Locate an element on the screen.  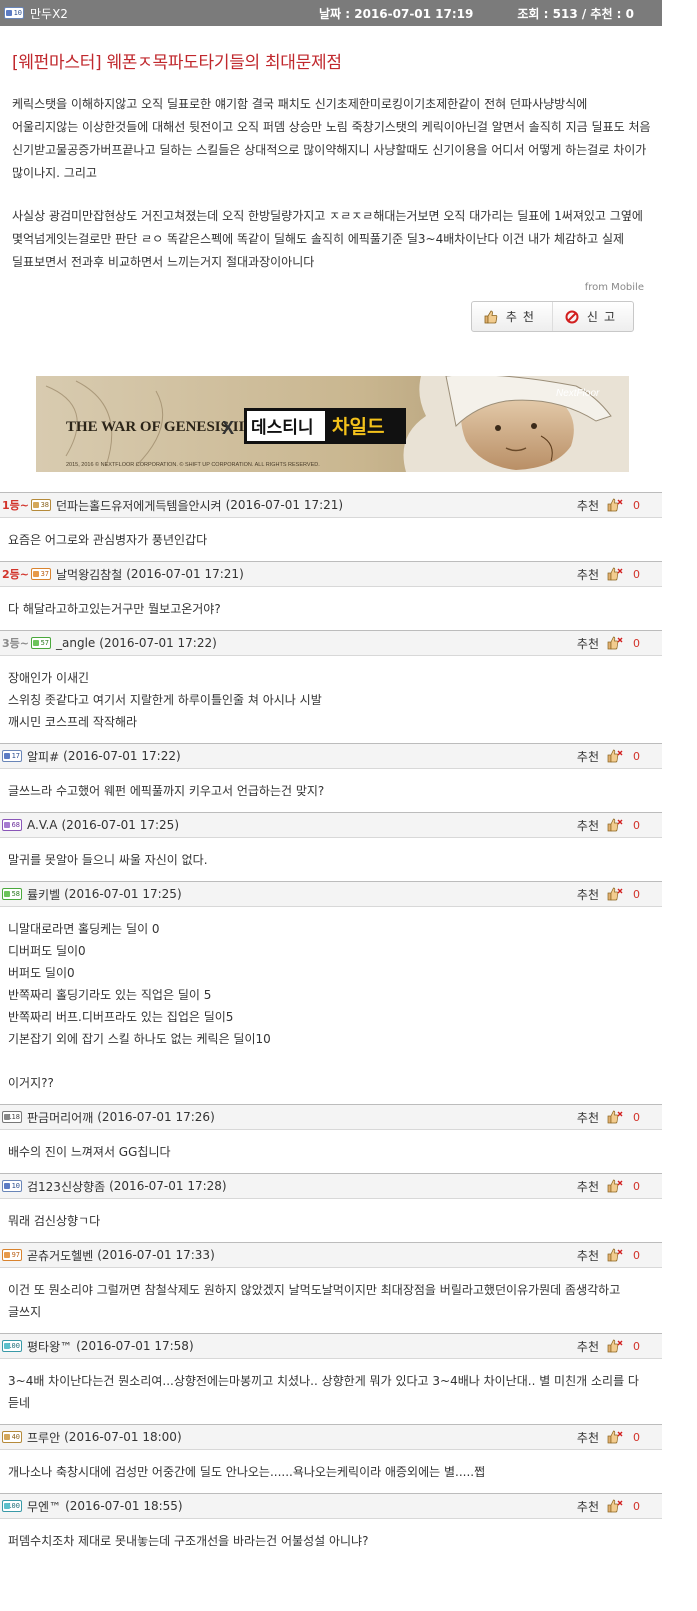
report-label: 신고 is located at coordinates (603, 317).